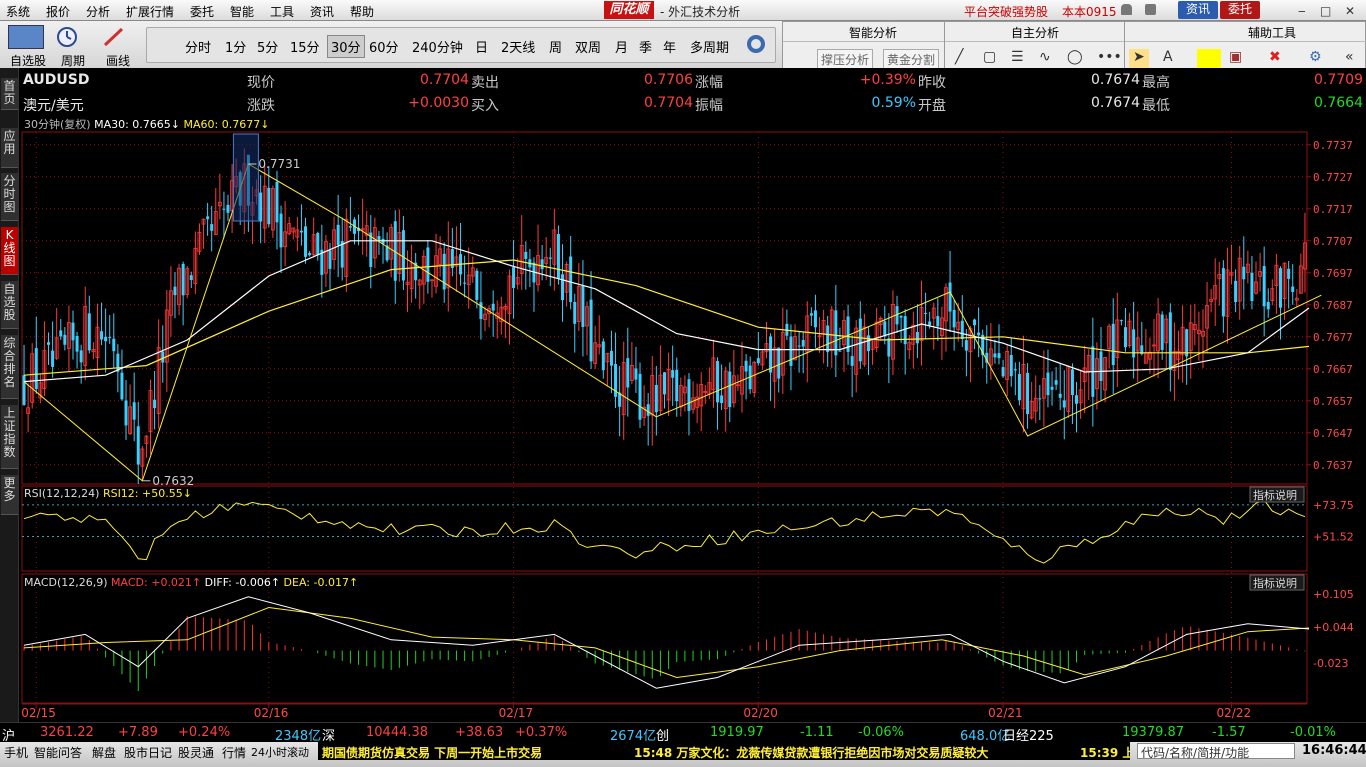 The width and height of the screenshot is (1366, 767). What do you see at coordinates (108, 493) in the screenshot?
I see `rsi-legend: RSI(12,12,24) RSI12: +50.55↓` at bounding box center [108, 493].